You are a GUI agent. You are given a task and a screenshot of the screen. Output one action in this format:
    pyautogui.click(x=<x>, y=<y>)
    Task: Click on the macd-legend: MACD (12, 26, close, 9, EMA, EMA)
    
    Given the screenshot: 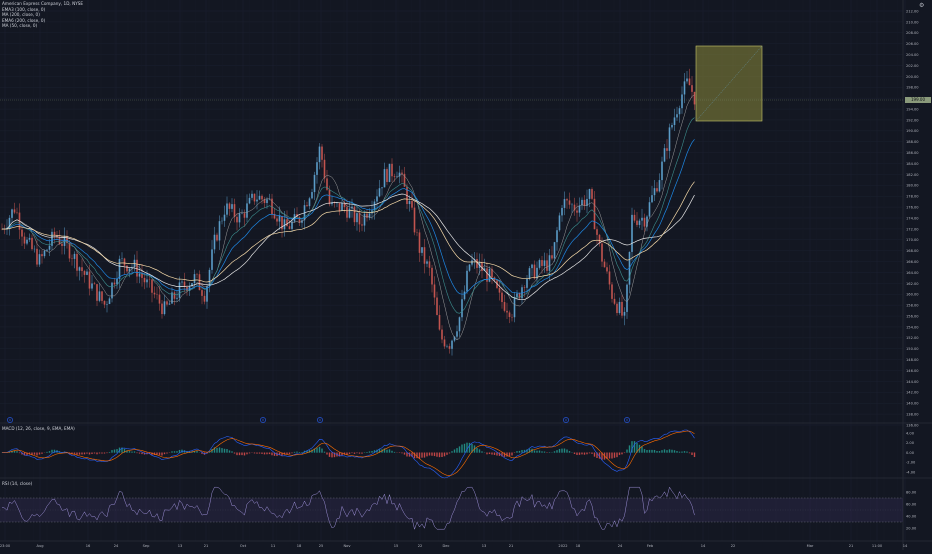 What is the action you would take?
    pyautogui.click(x=38, y=428)
    